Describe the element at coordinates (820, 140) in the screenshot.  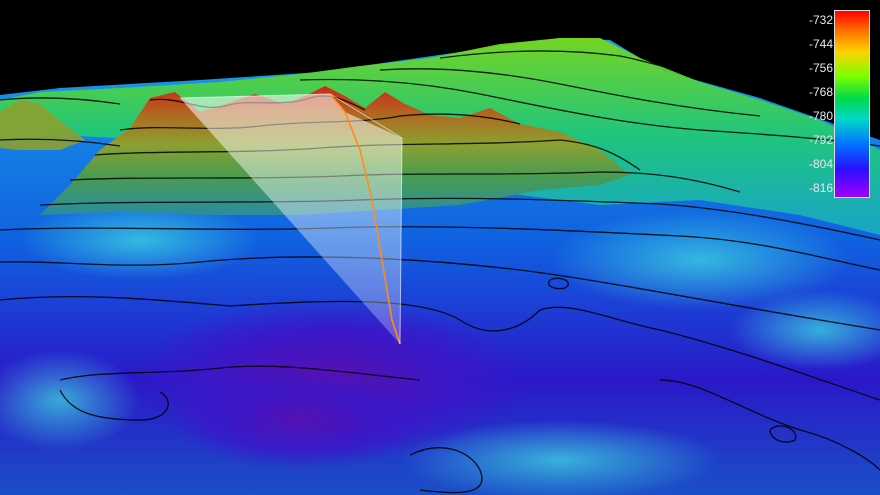
I see `colorbar-label: -792` at that location.